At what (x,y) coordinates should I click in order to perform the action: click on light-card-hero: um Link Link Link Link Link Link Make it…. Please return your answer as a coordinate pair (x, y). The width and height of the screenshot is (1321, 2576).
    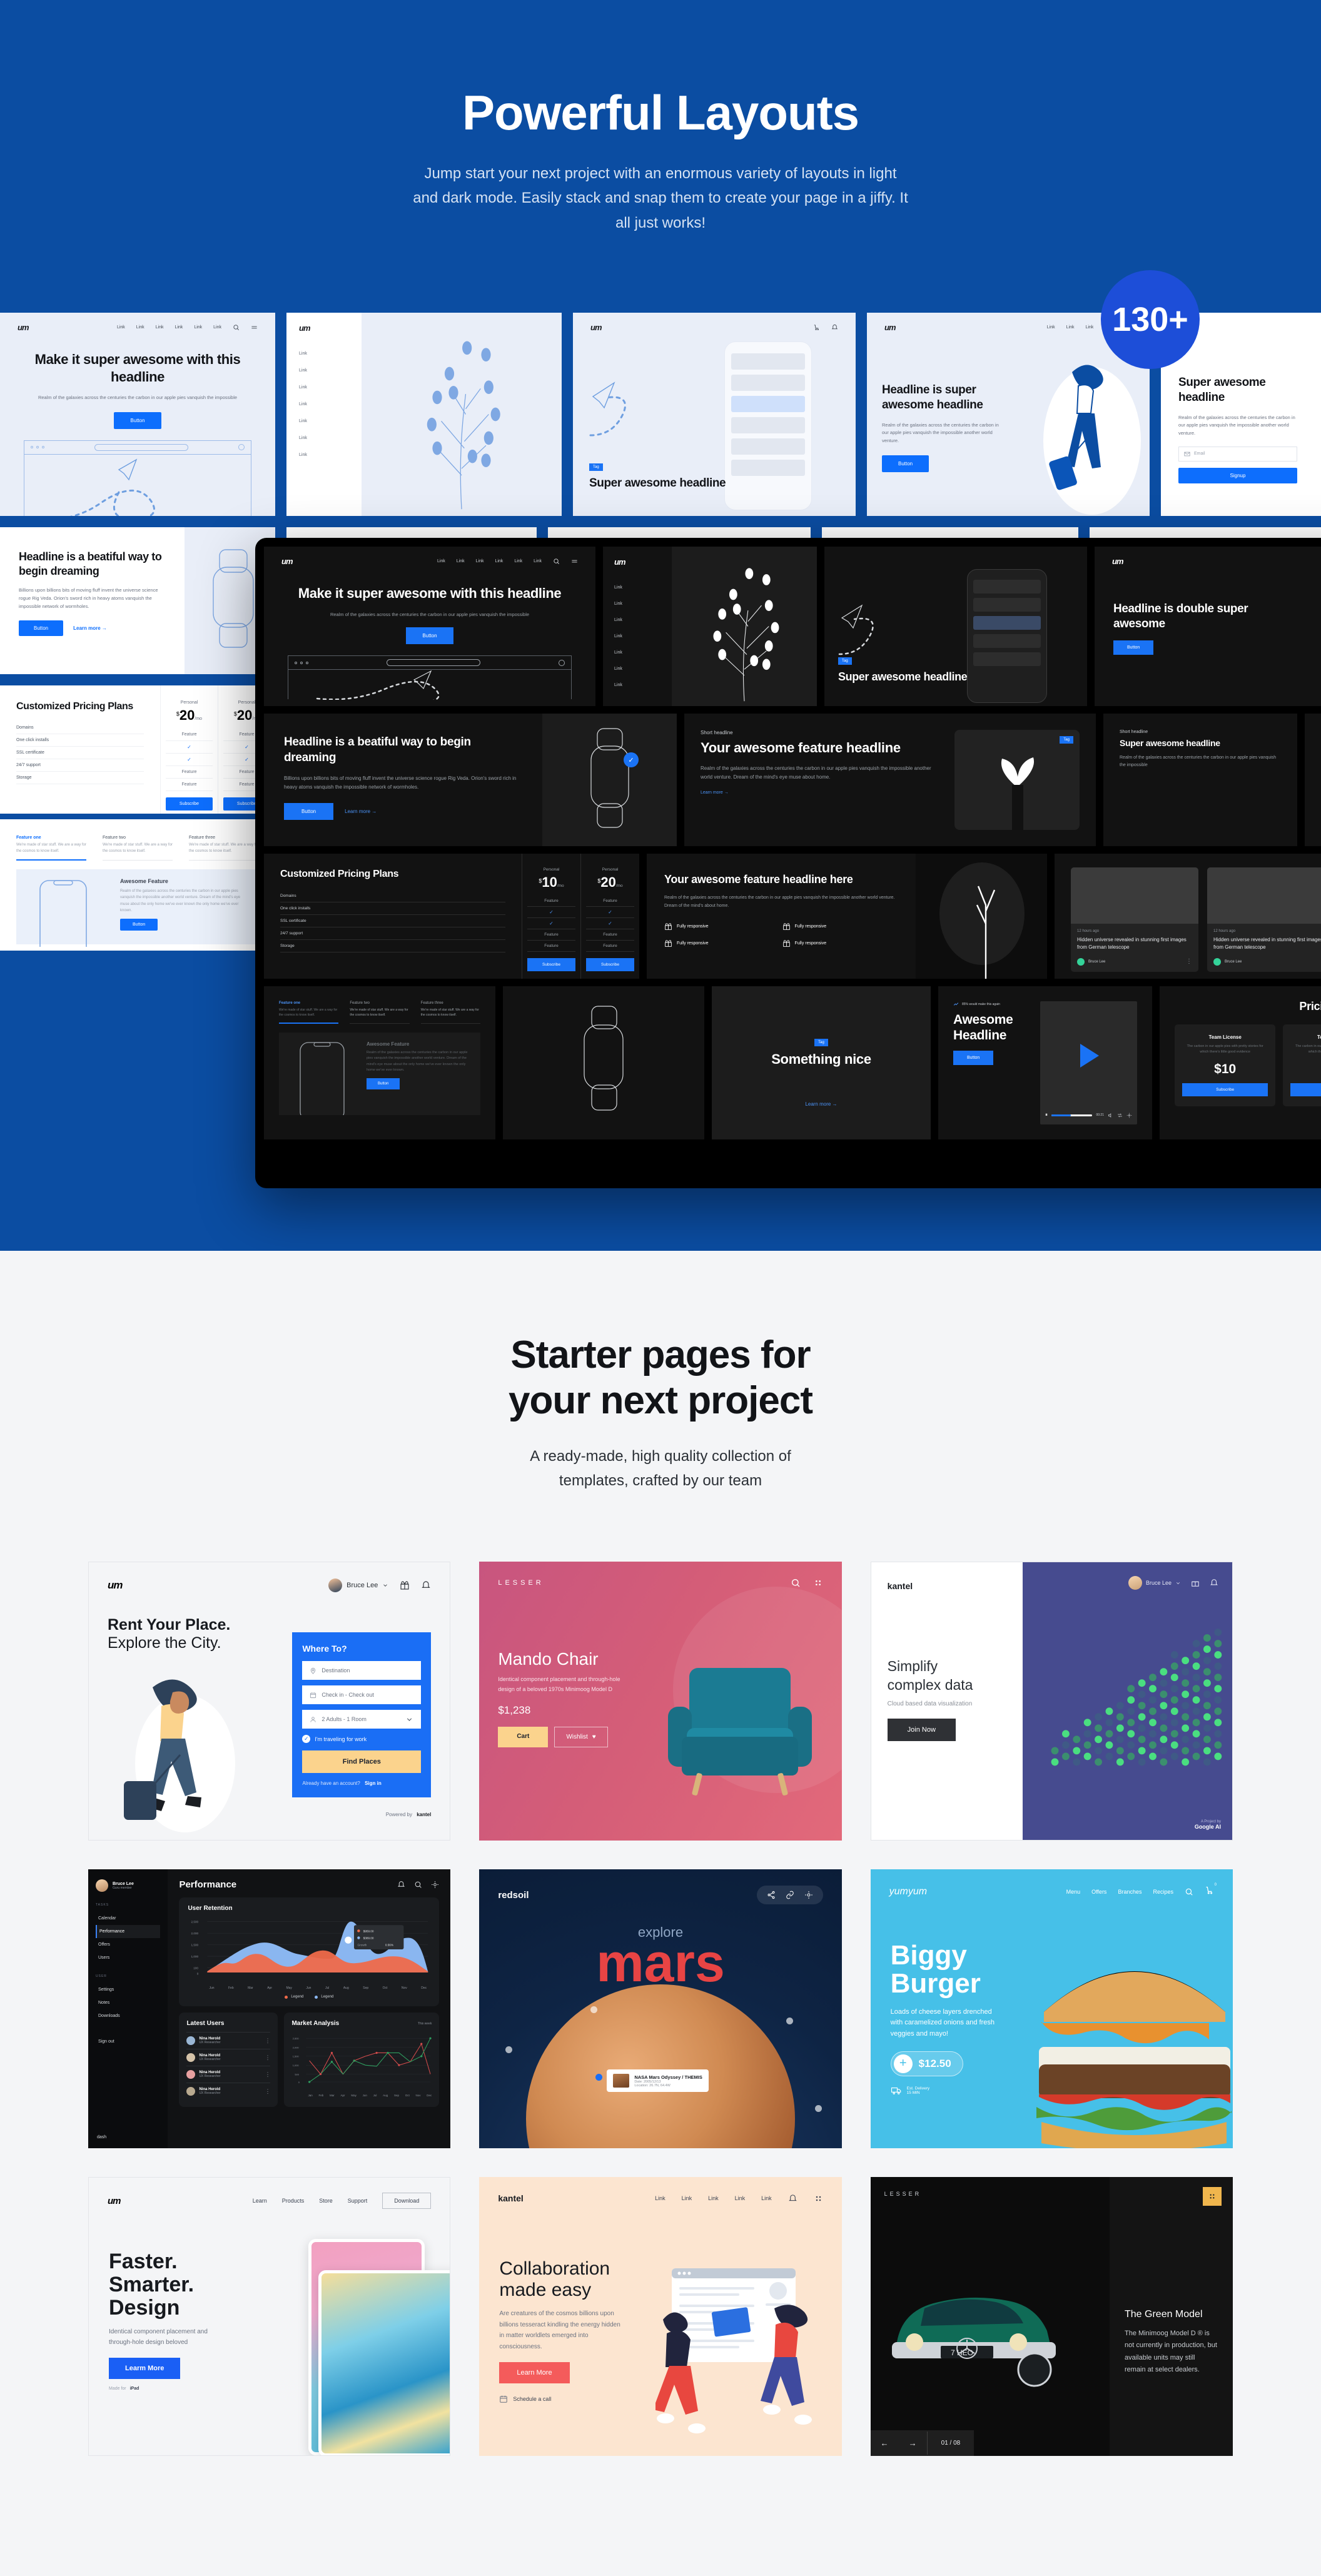
    Looking at the image, I should click on (137, 415).